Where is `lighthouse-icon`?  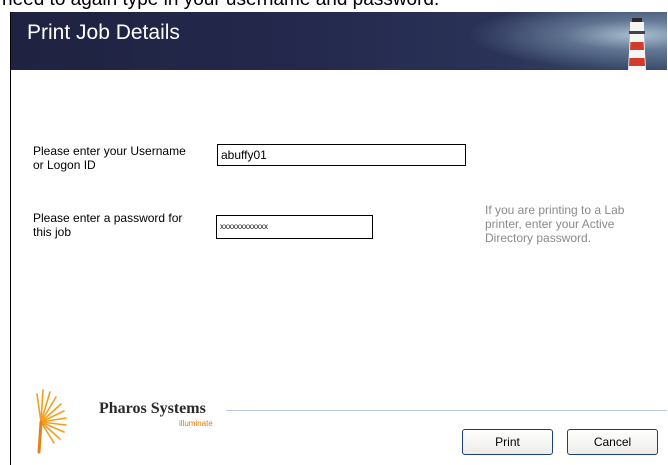 lighthouse-icon is located at coordinates (637, 44).